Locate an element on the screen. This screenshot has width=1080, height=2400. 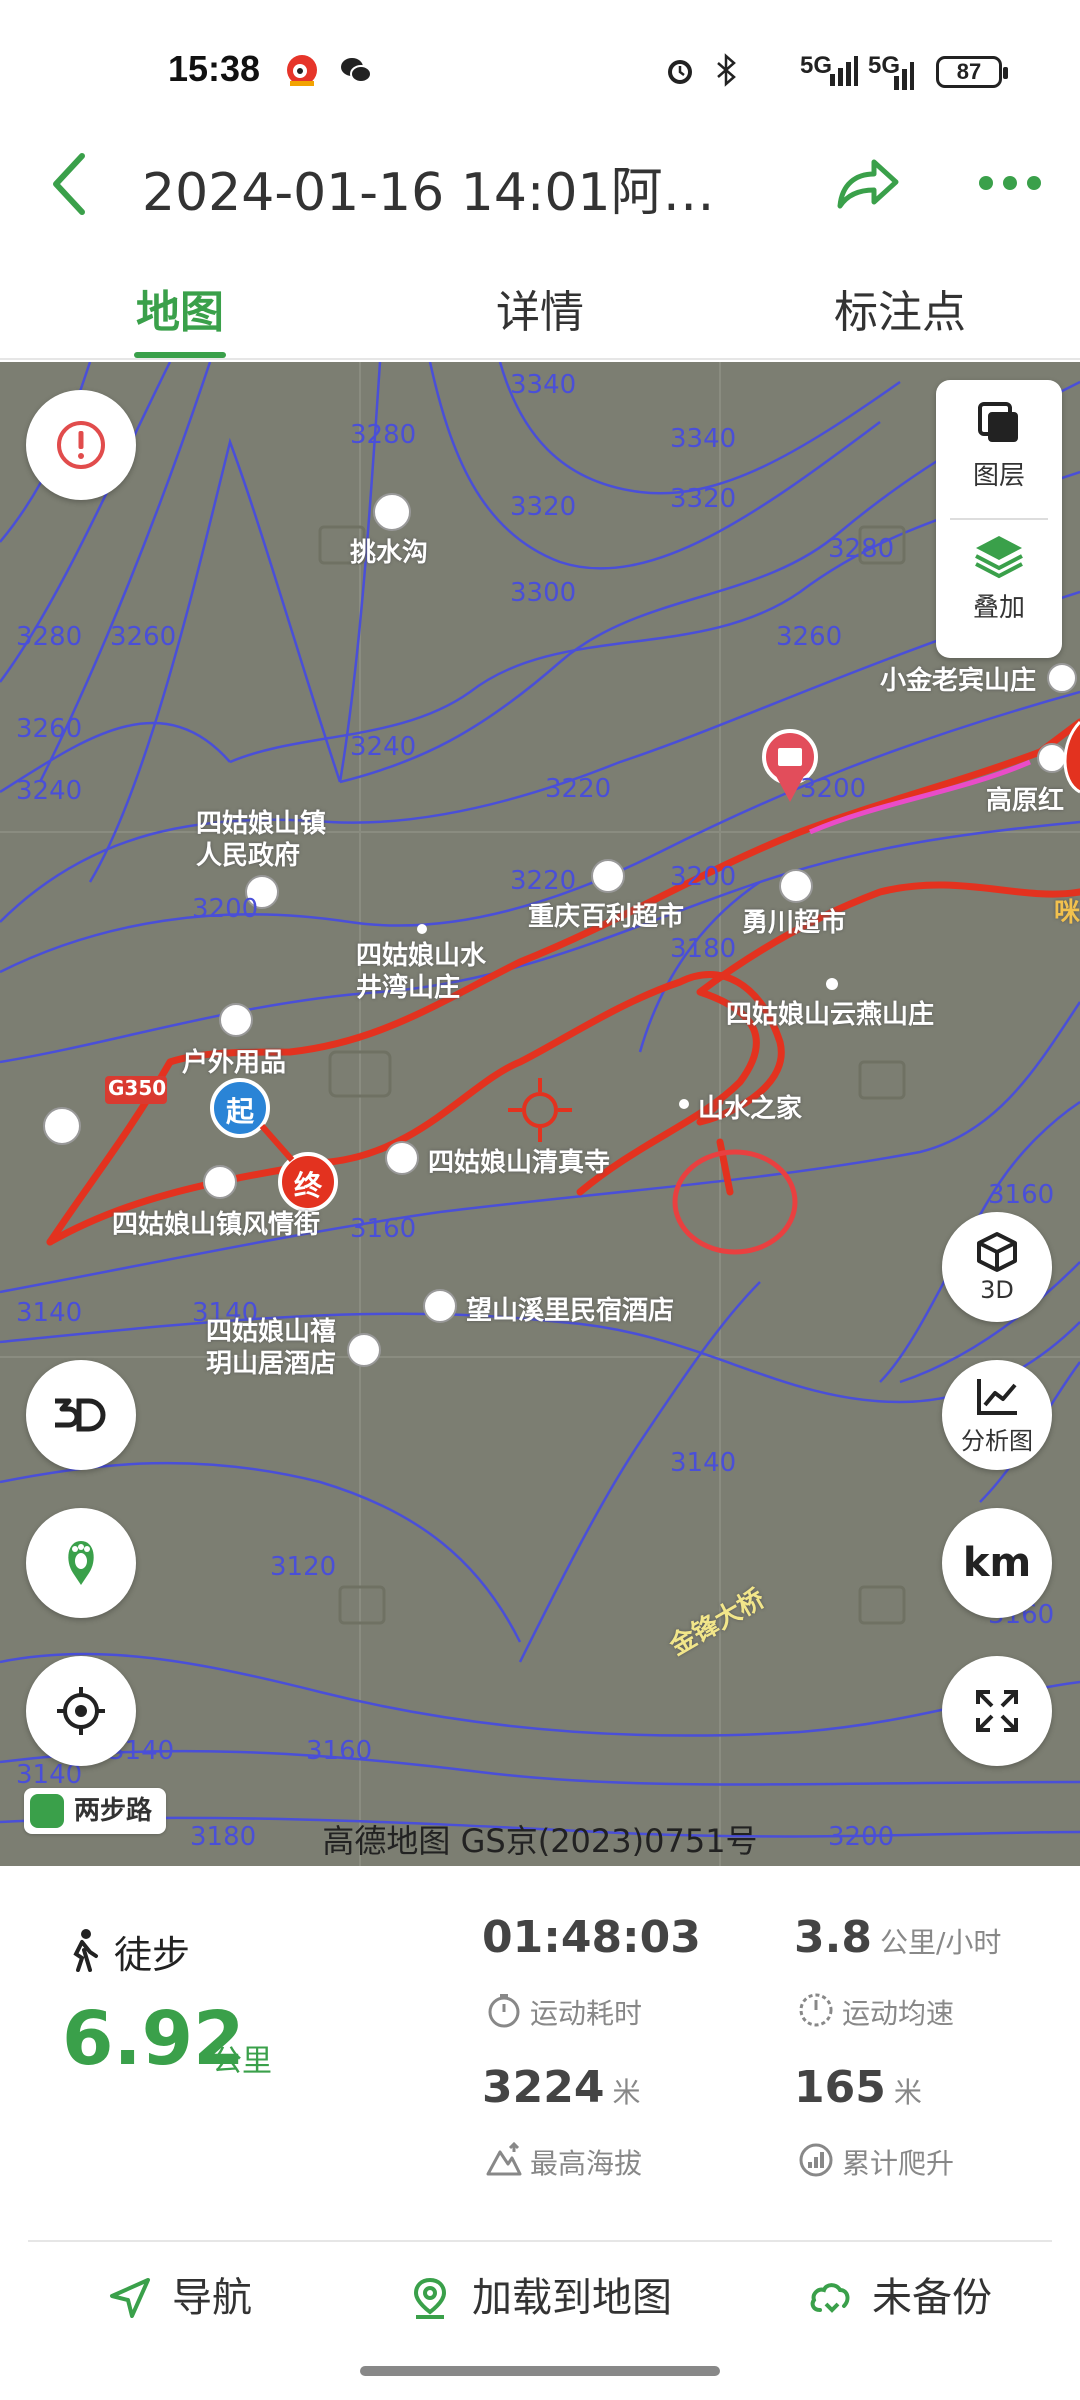
contour-label: 3300 is located at coordinates (543, 593).